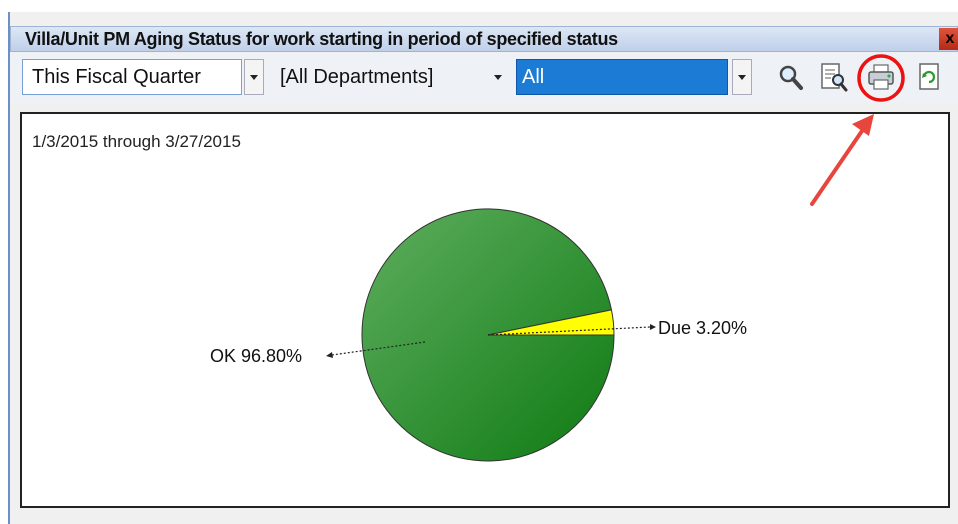  Describe the element at coordinates (838, 166) in the screenshot. I see `annotation-arrow` at that location.